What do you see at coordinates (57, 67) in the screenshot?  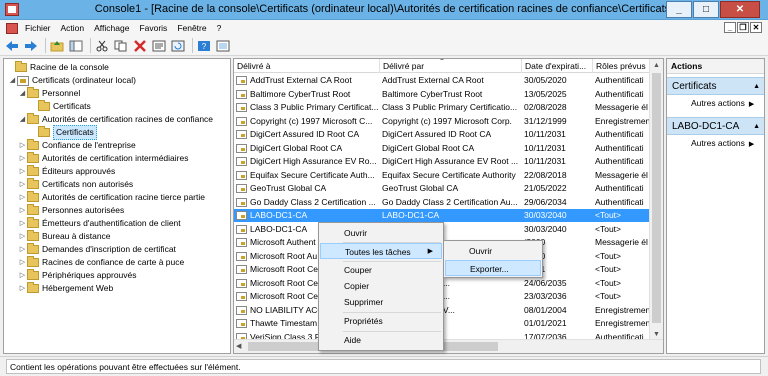 I see `tree-item-console-root: Racine de la console` at bounding box center [57, 67].